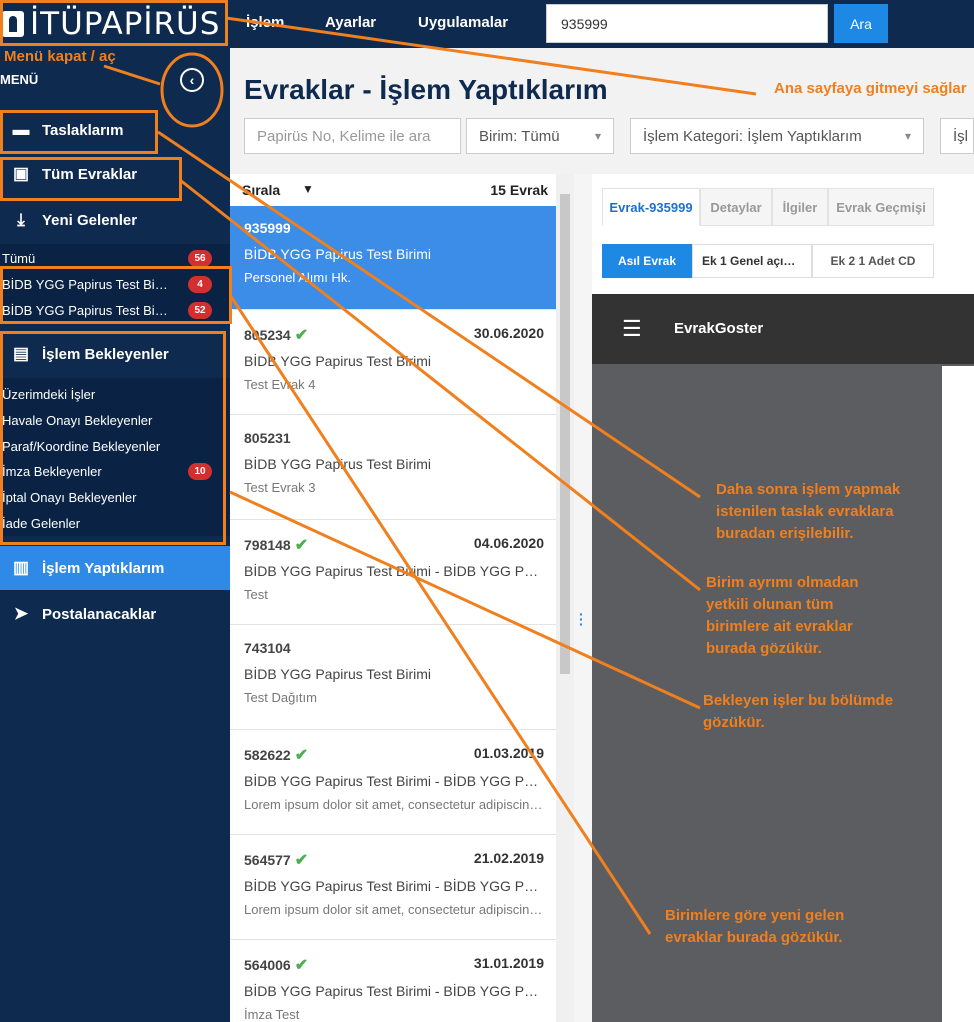 This screenshot has width=974, height=1022. I want to click on viewer-title: EvrakGoster, so click(719, 328).